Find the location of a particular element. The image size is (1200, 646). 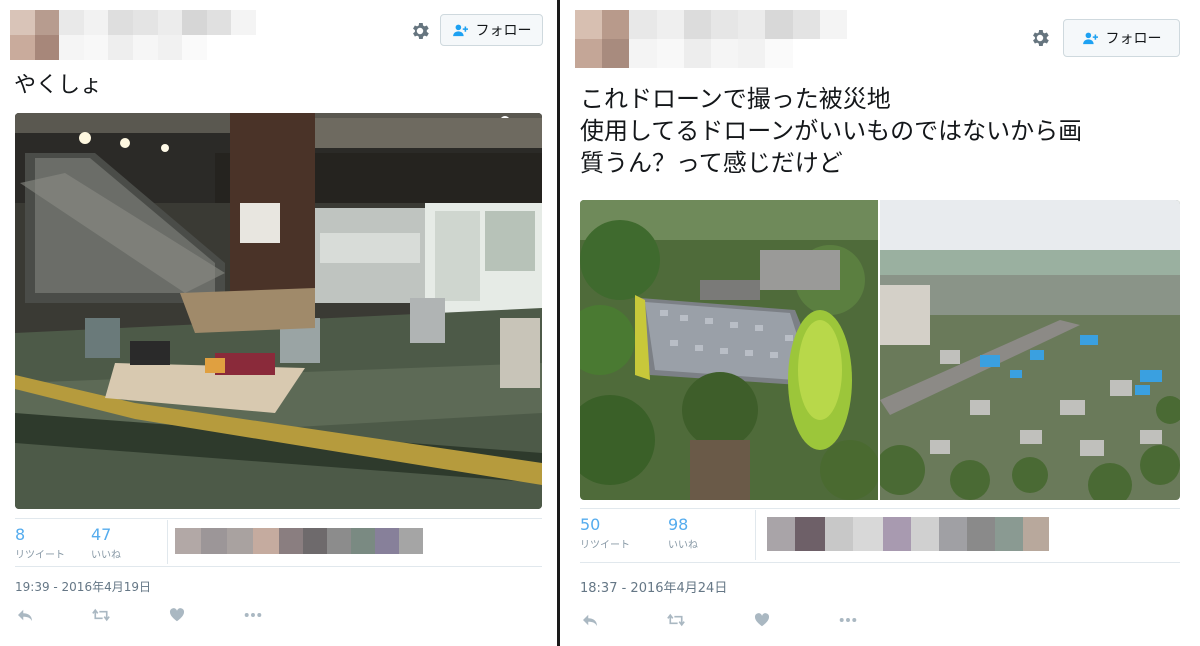

like-stat: 98 いいね is located at coordinates (683, 533).